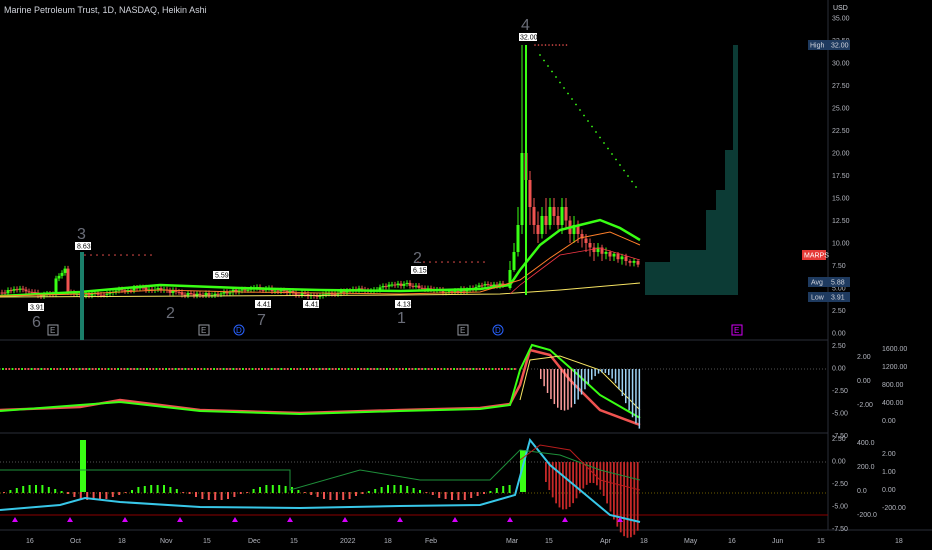  Describe the element at coordinates (512, 541) in the screenshot. I see `time-tick: Mar` at that location.